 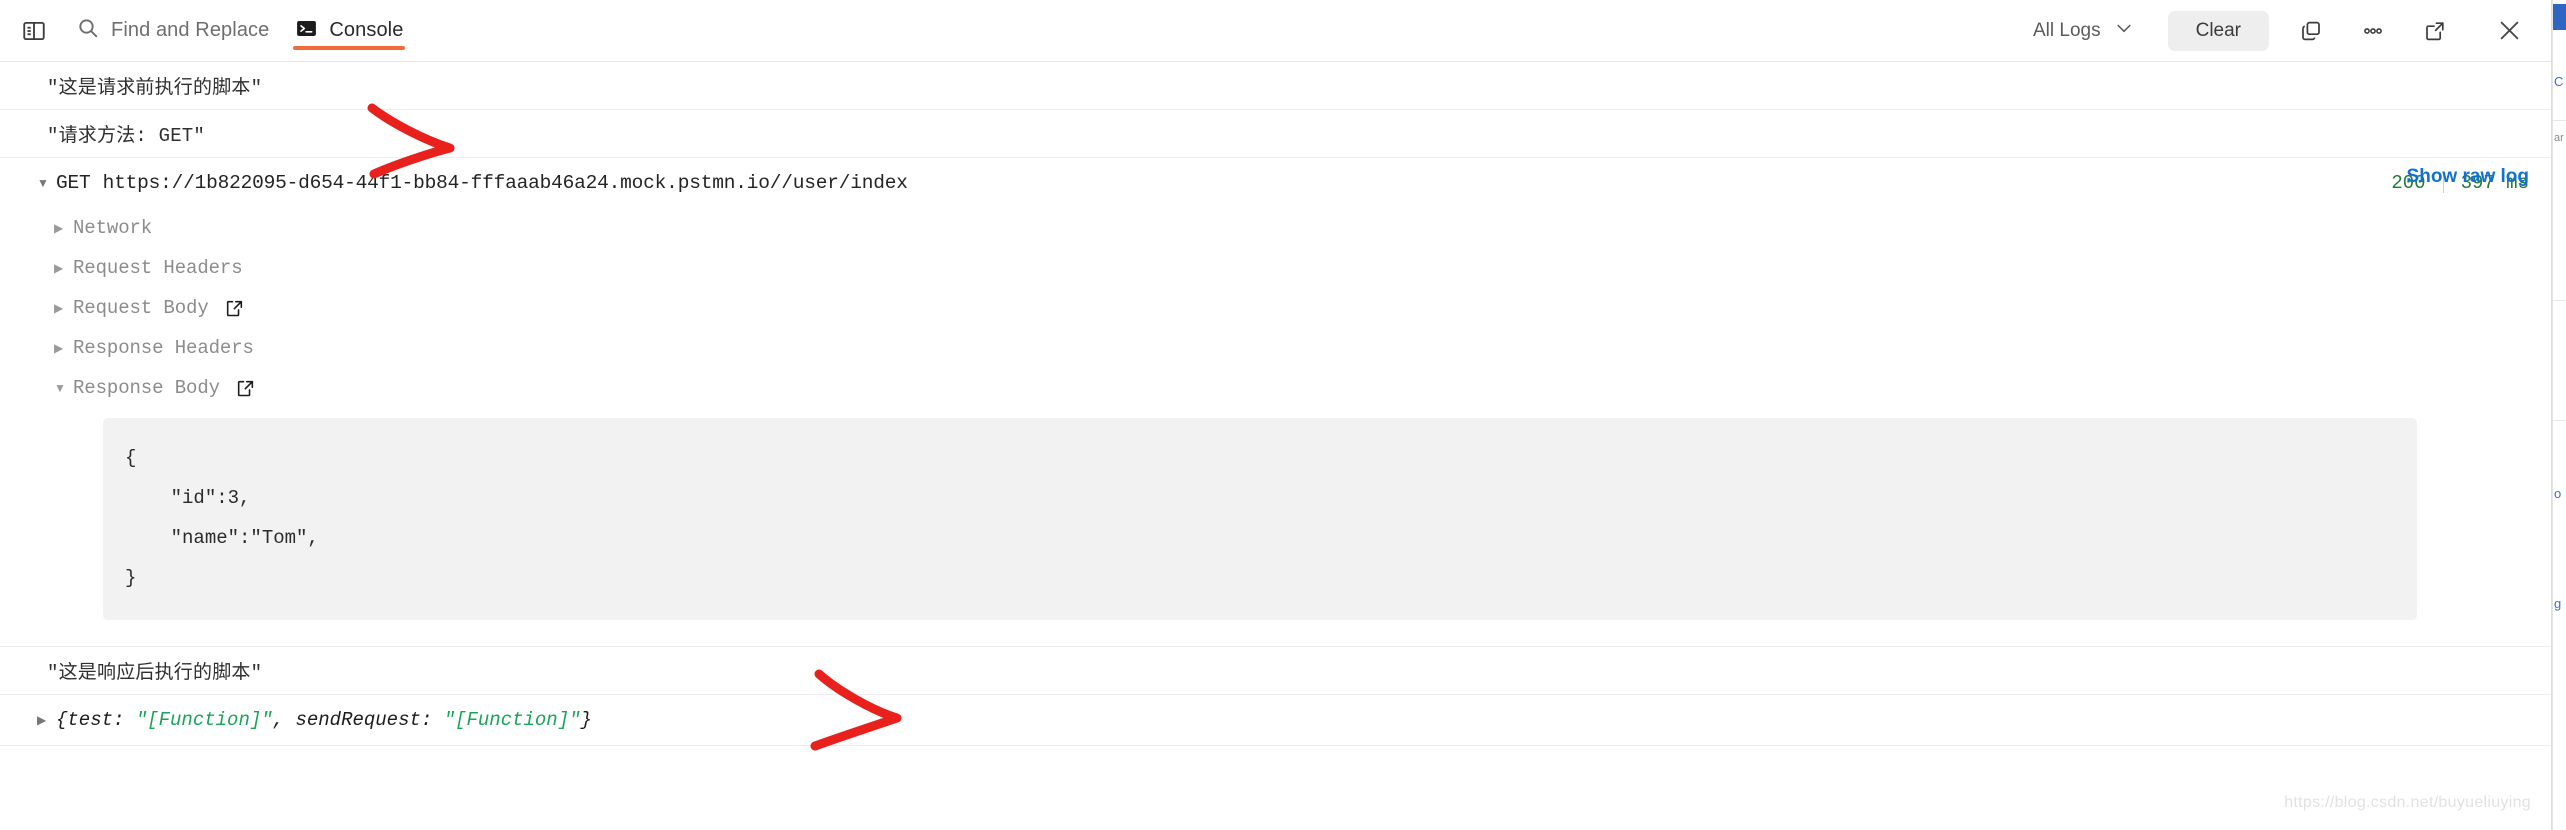 I want to click on show-raw-log-link: Show raw log, so click(x=2468, y=177).